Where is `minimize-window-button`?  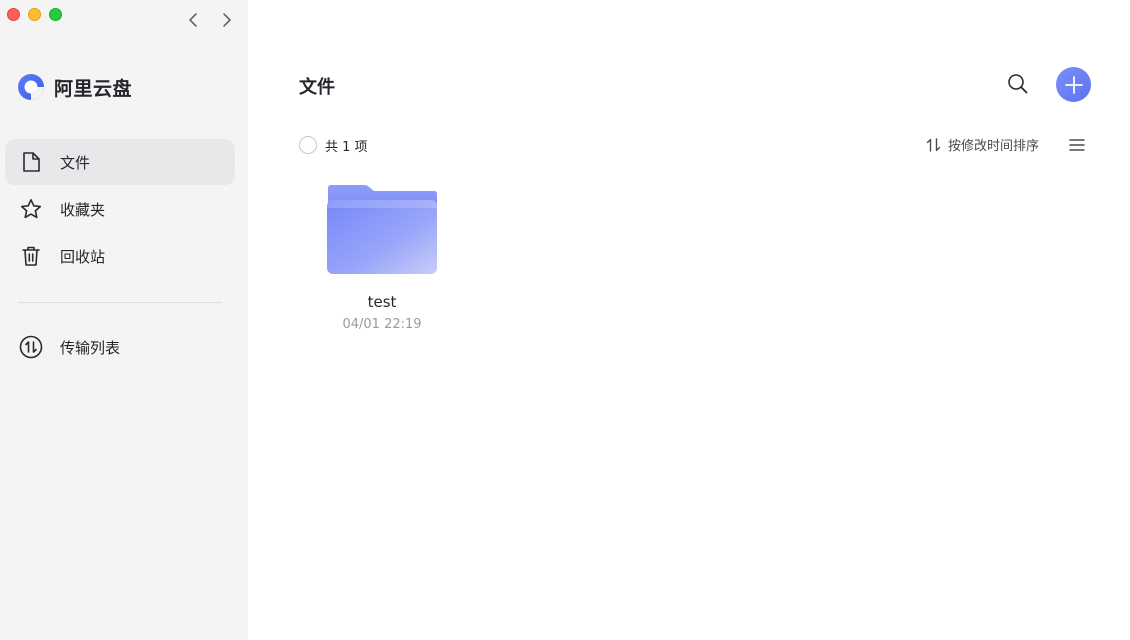
minimize-window-button is located at coordinates (34, 14).